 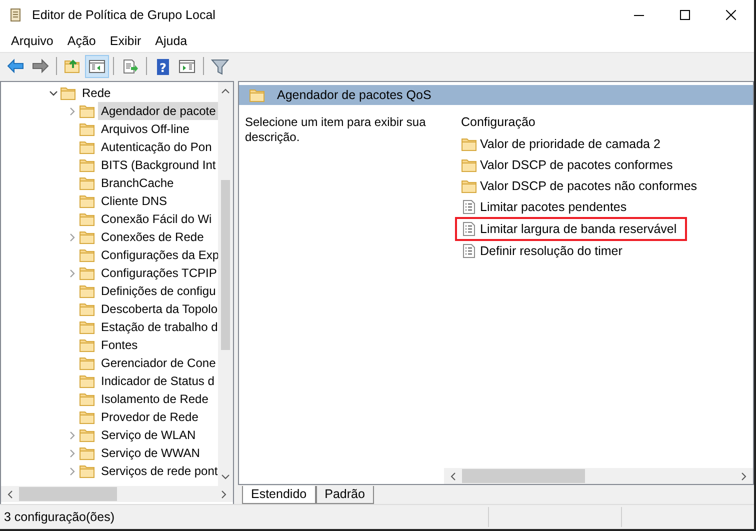 I want to click on menu-item: Ação, so click(x=81, y=41).